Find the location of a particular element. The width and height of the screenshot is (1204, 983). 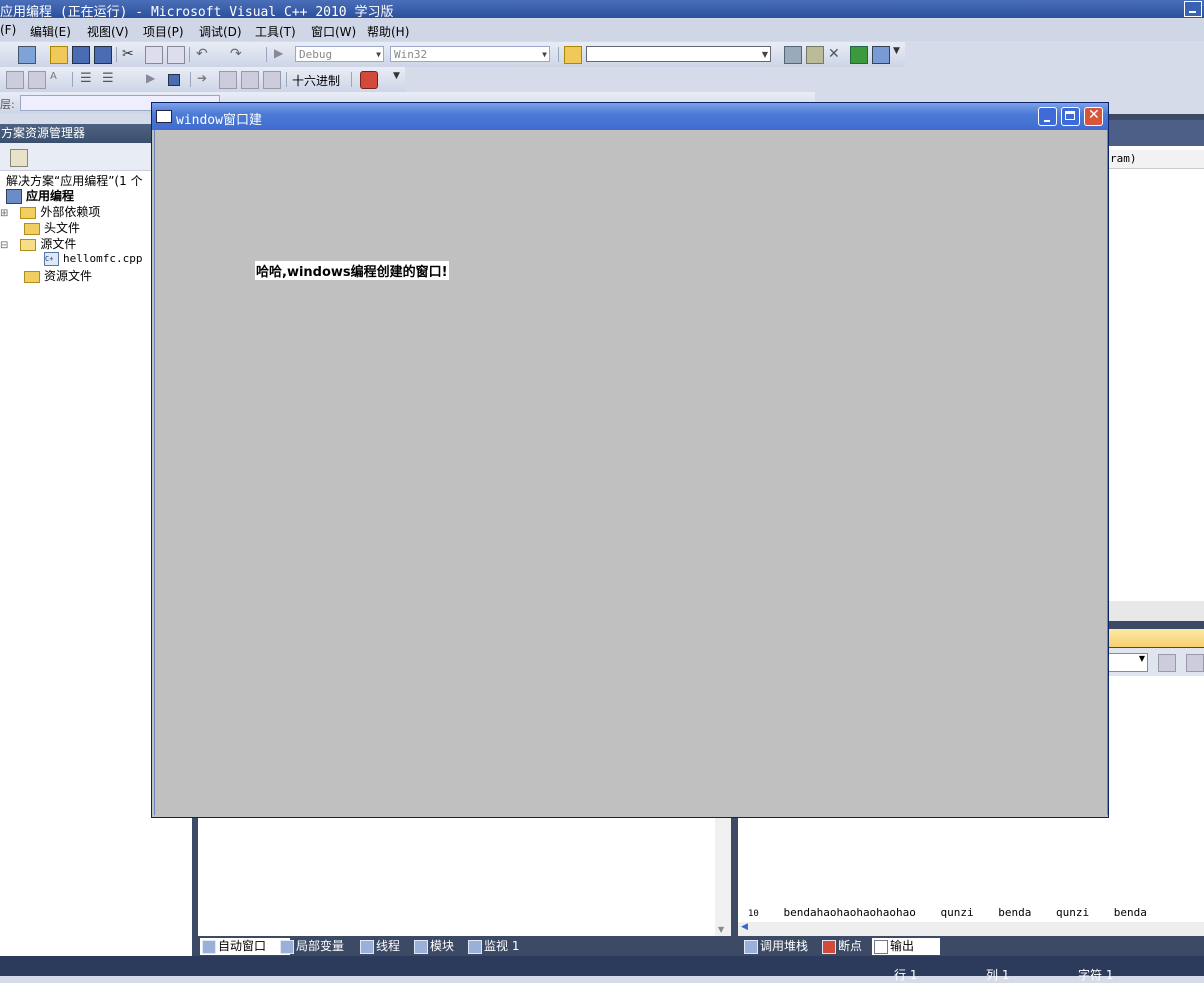

save-icon is located at coordinates (81, 55).